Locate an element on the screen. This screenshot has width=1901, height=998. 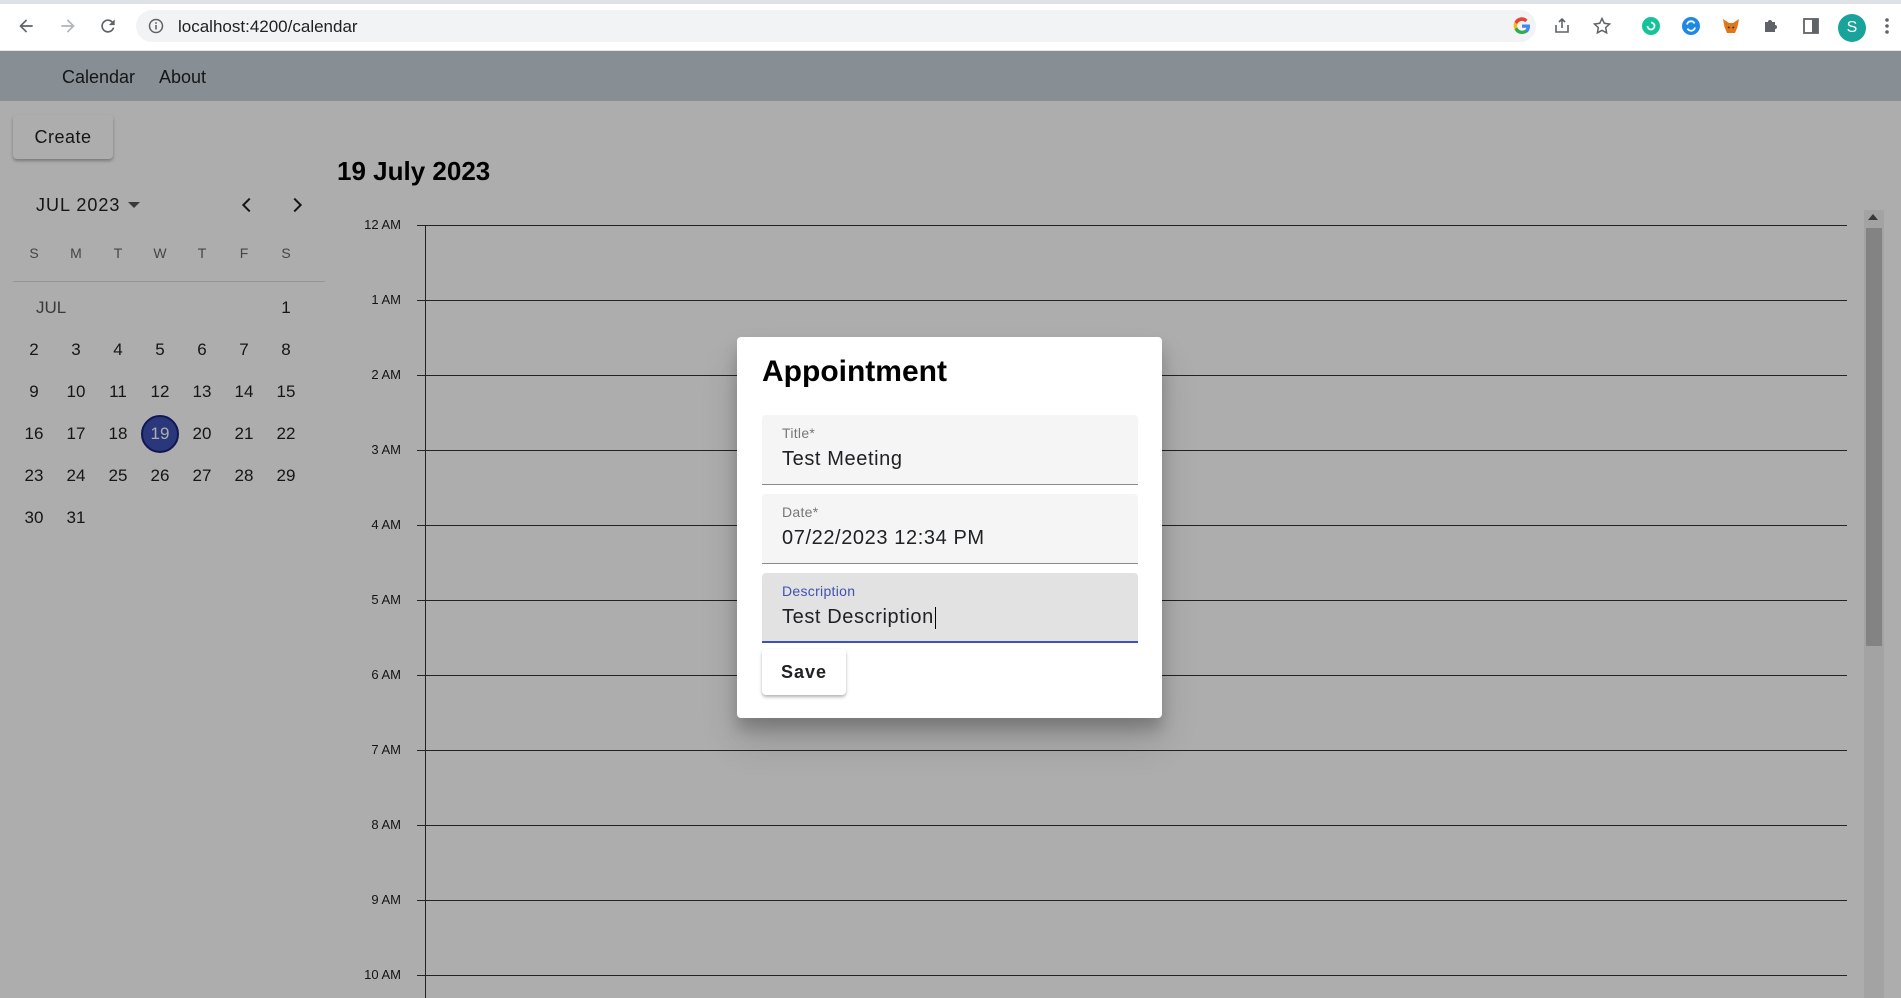
tab-strip is located at coordinates (950, 2).